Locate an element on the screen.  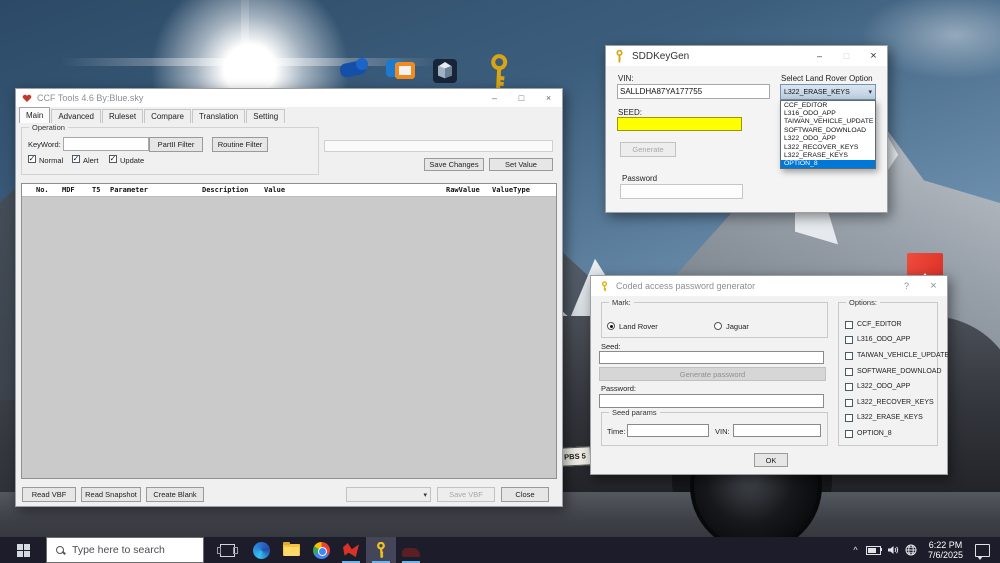
col-rawvalue: RawValue is located at coordinates (469, 190).